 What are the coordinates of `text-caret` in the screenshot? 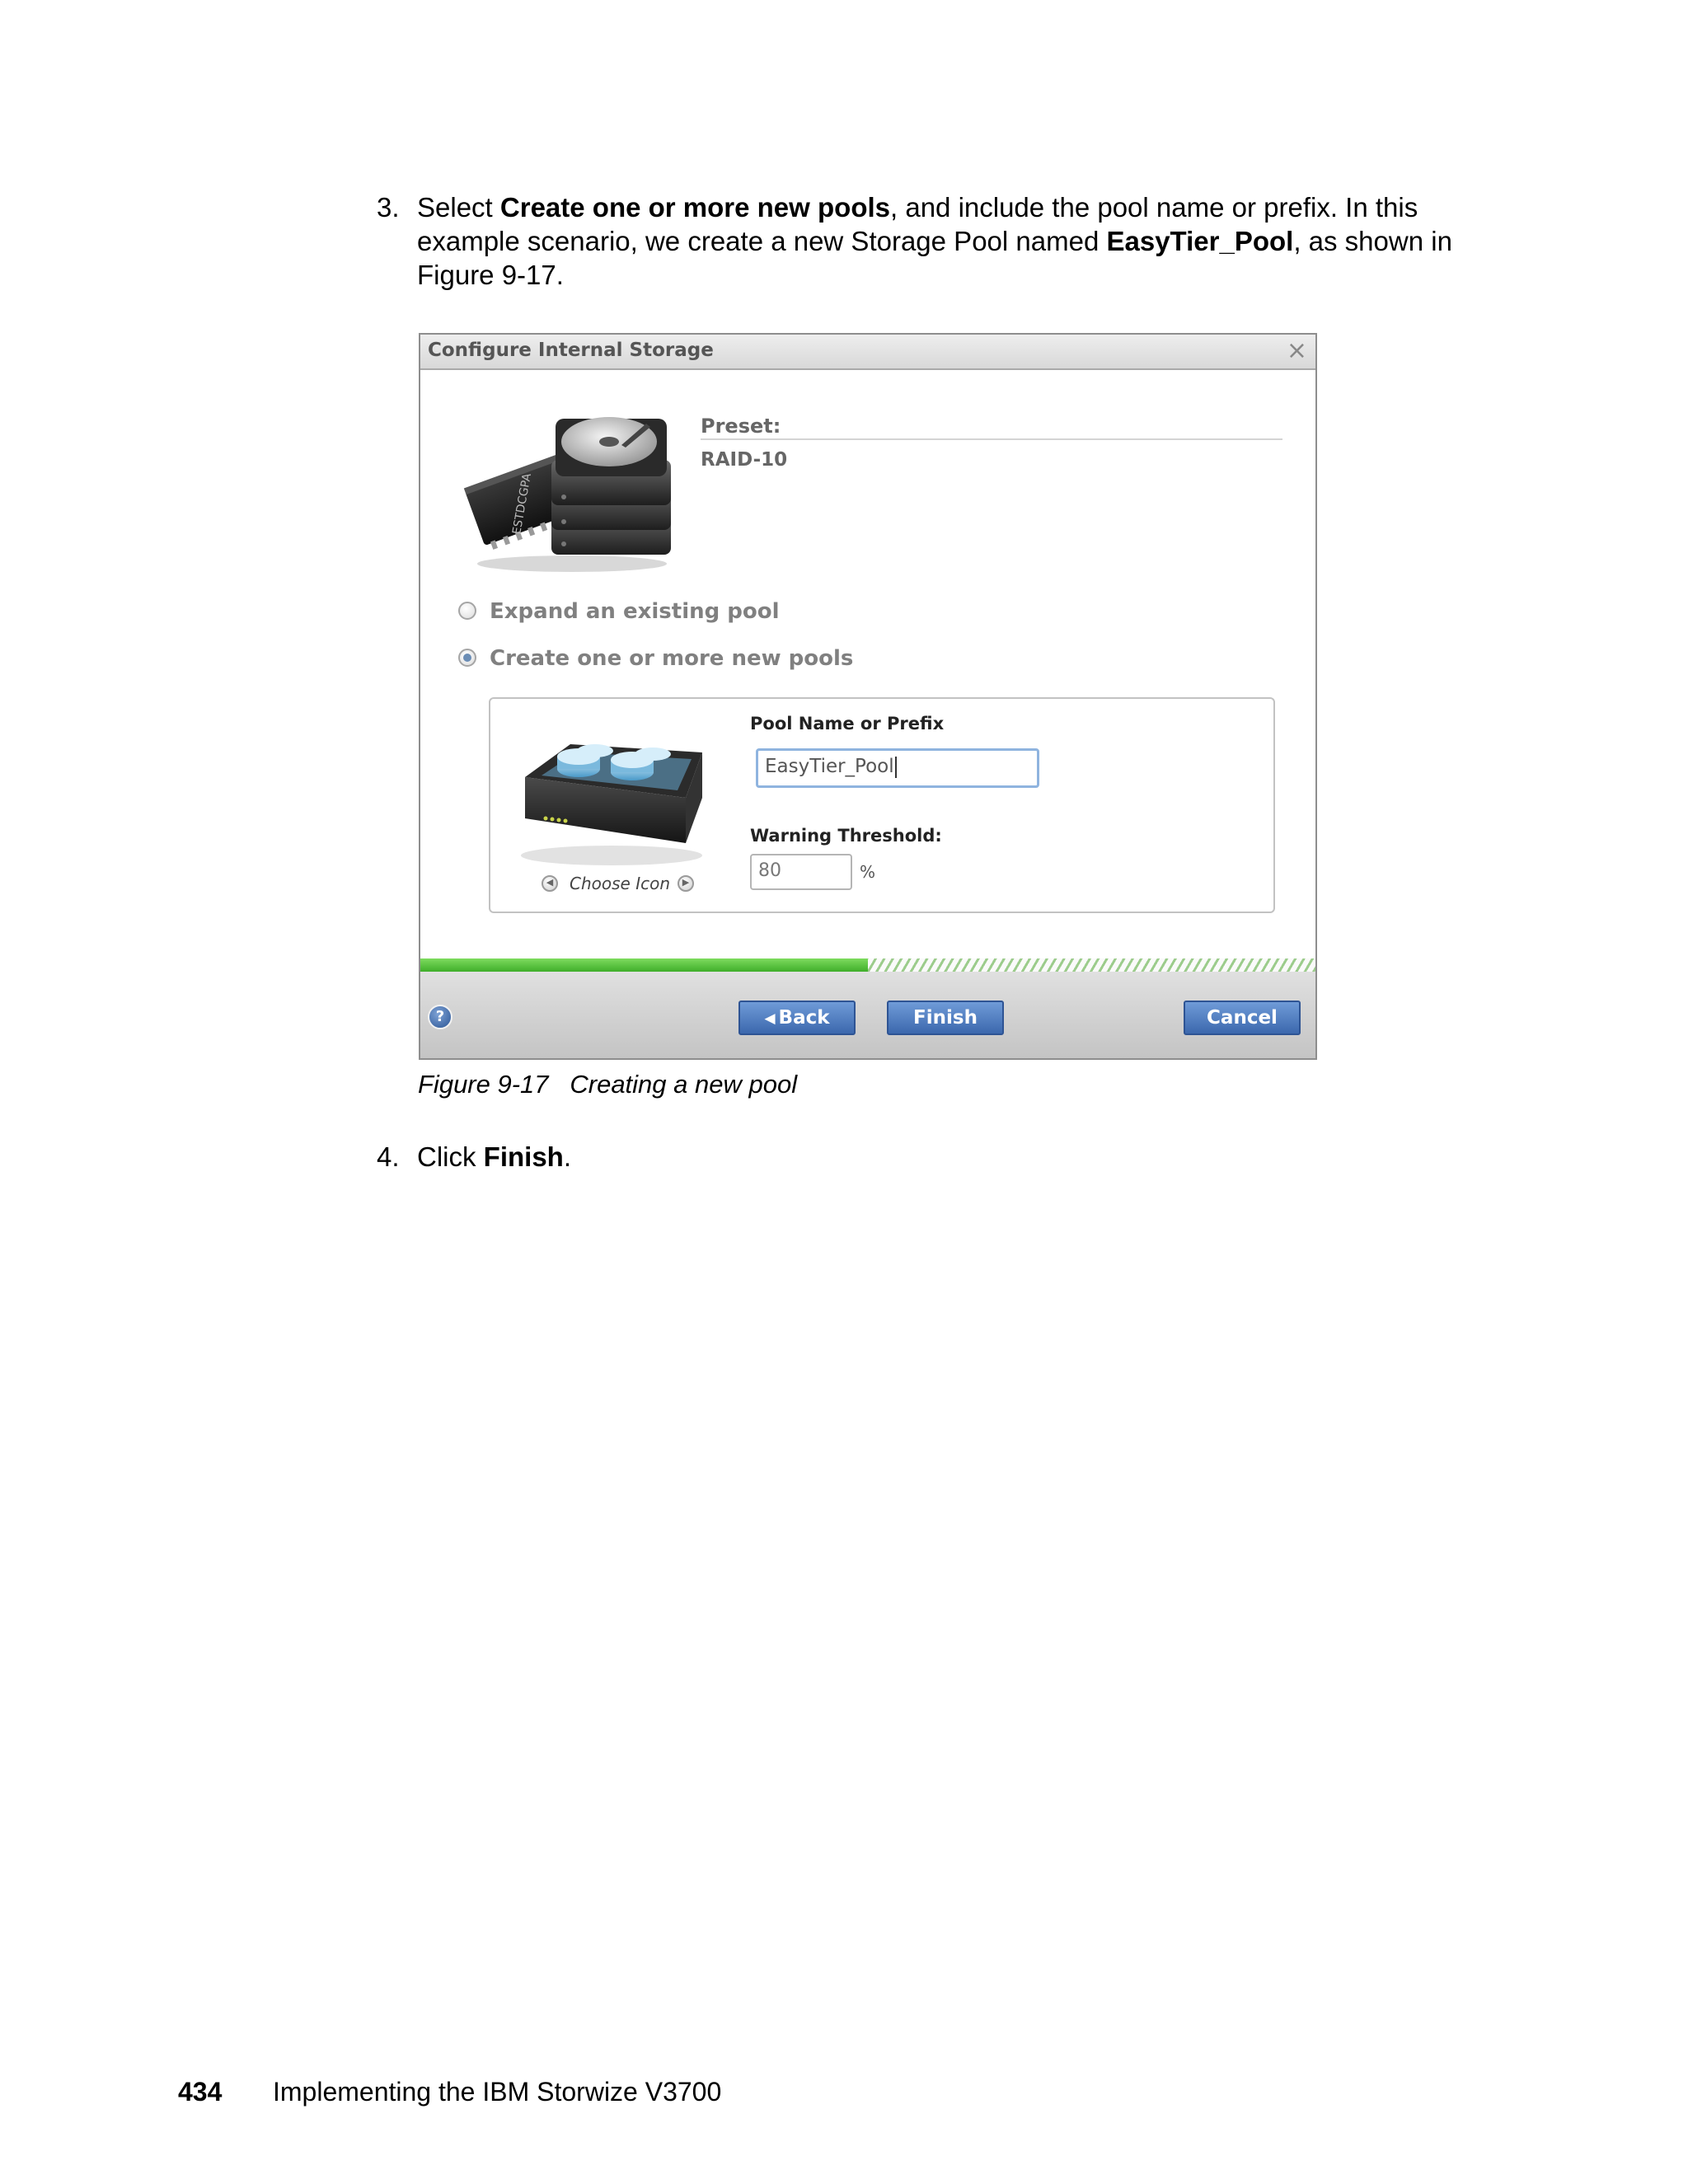 It's located at (895, 767).